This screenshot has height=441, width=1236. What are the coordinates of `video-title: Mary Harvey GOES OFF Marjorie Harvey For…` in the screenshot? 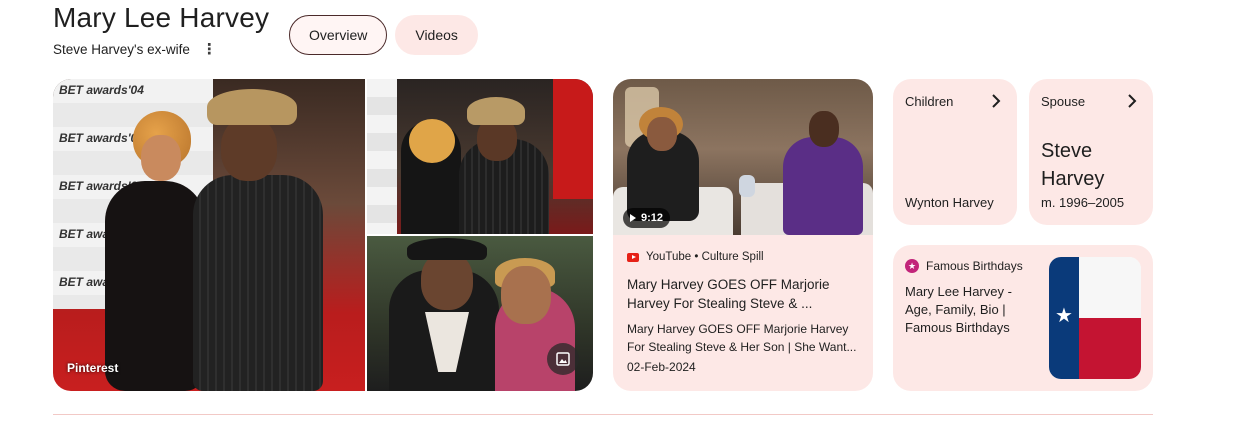 It's located at (743, 294).